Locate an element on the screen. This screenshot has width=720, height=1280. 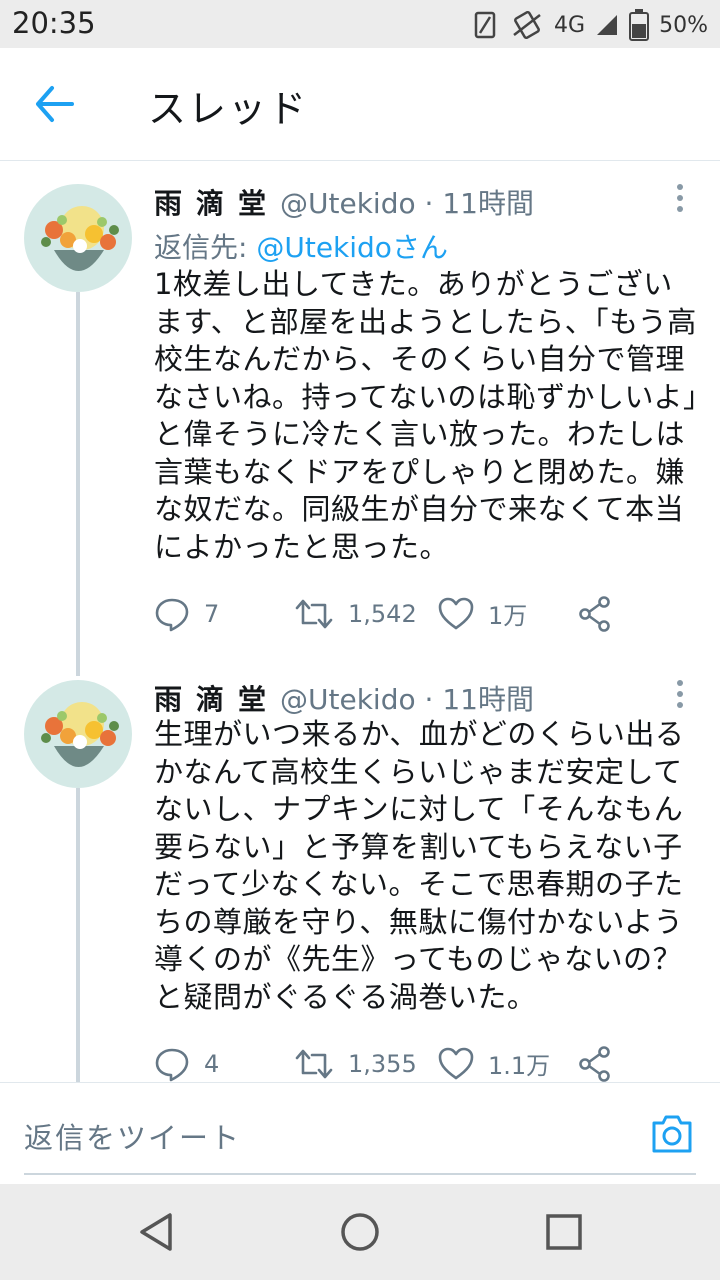
nav-back-icon is located at coordinates (156, 1232).